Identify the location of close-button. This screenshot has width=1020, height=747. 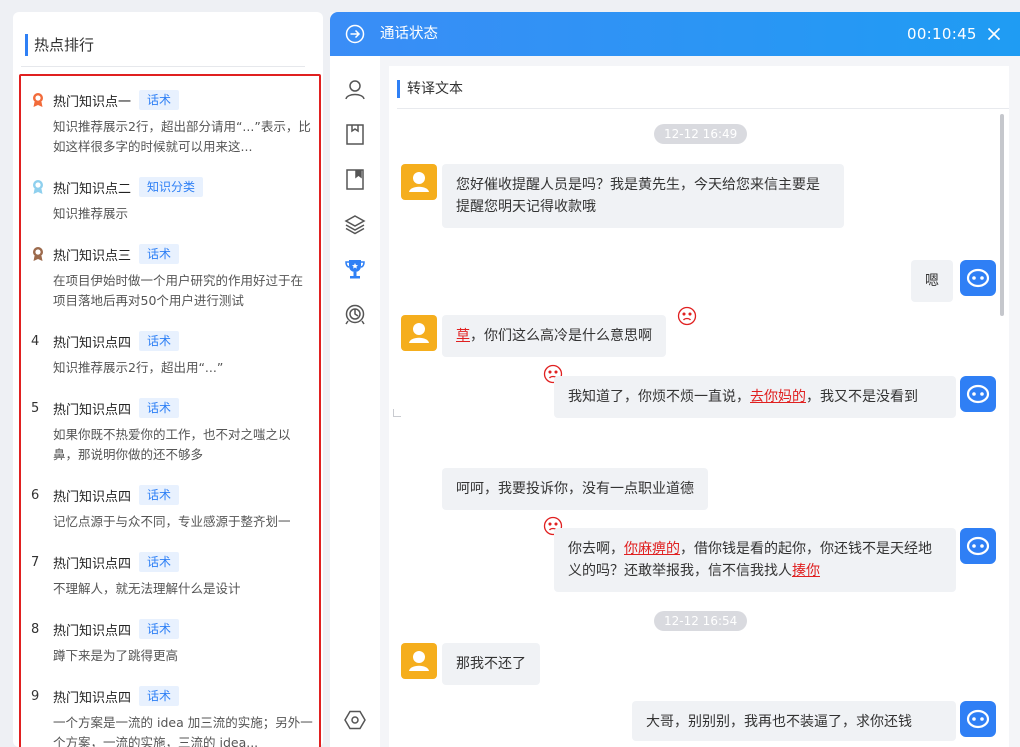
(994, 34).